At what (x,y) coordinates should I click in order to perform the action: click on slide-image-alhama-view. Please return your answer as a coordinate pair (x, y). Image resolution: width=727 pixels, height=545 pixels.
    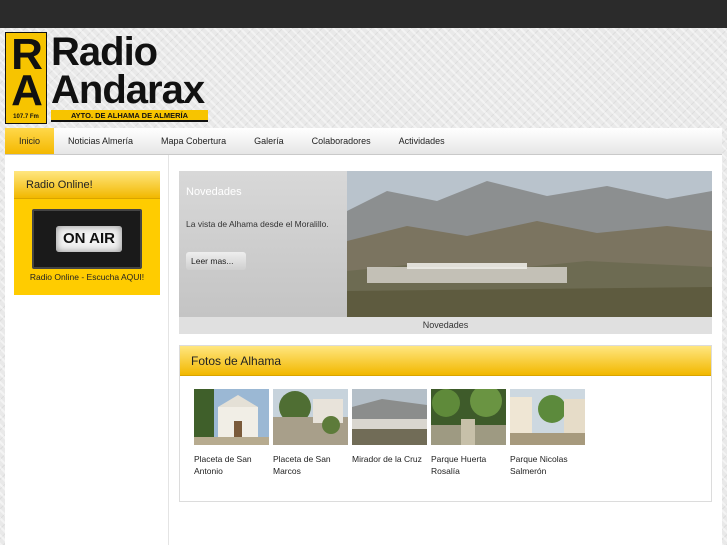
    Looking at the image, I should click on (529, 244).